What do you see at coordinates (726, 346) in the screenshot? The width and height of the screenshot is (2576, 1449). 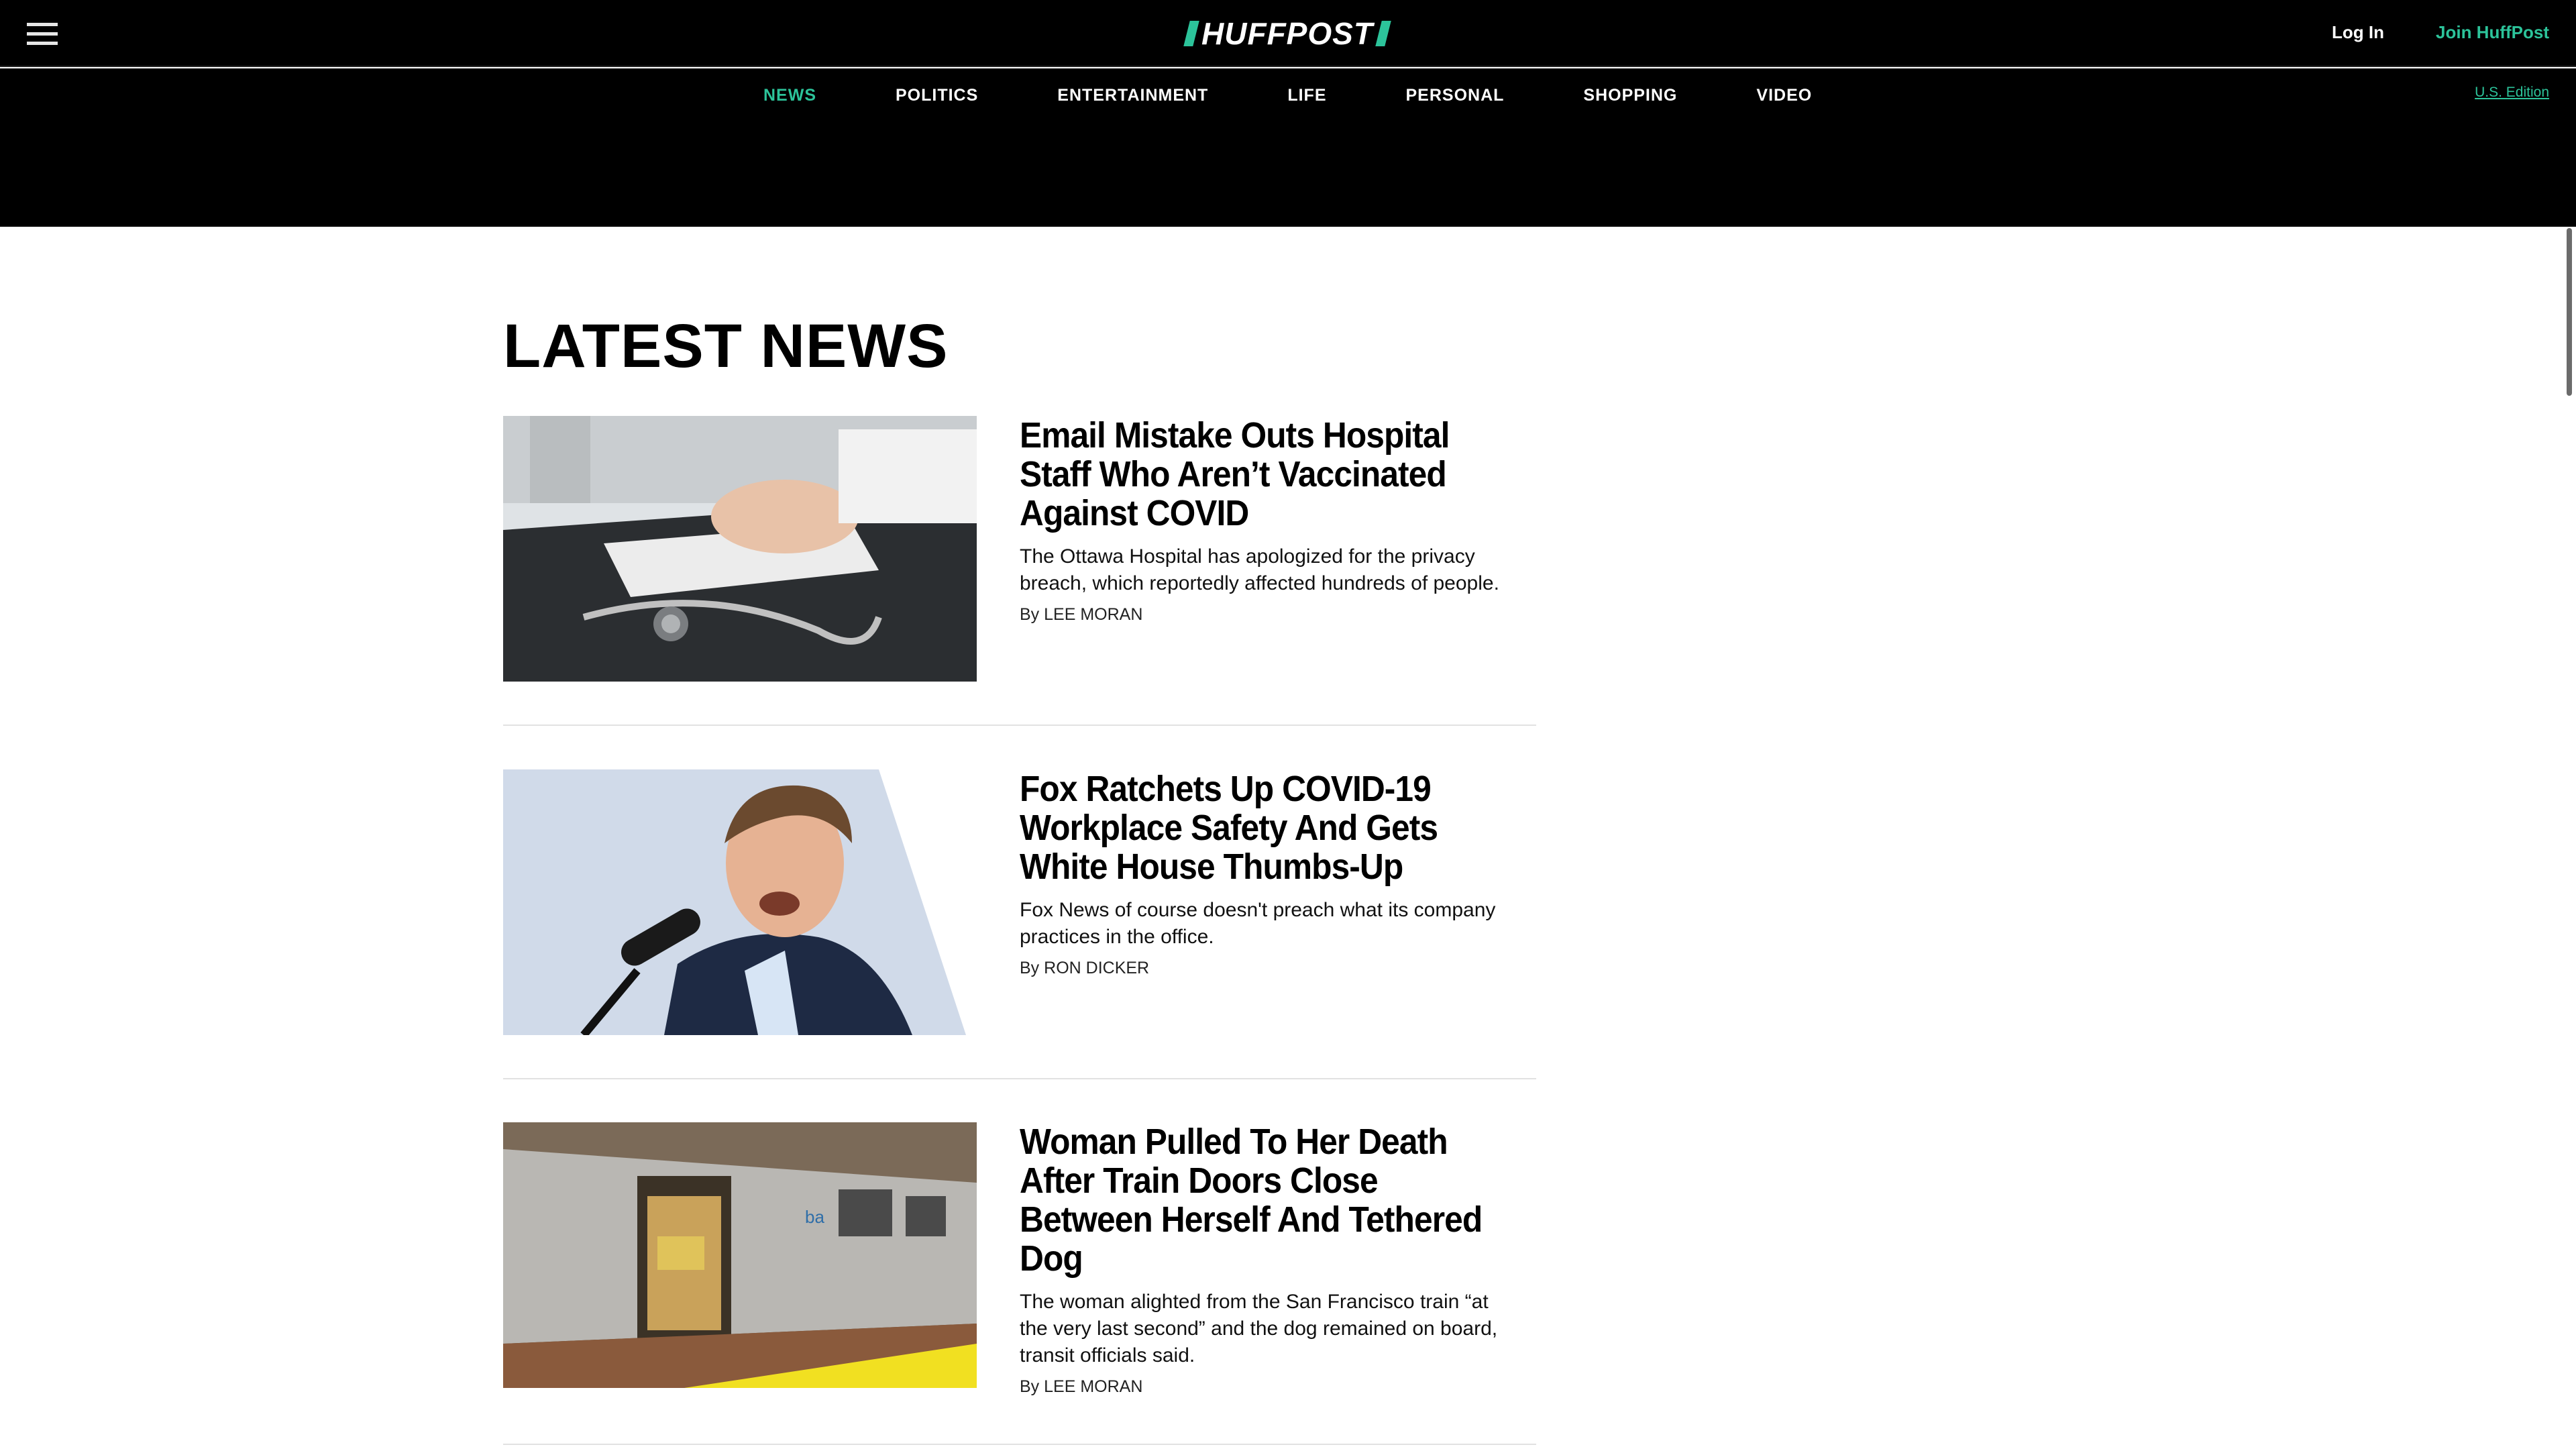 I see `section-title: LATEST NEWS` at bounding box center [726, 346].